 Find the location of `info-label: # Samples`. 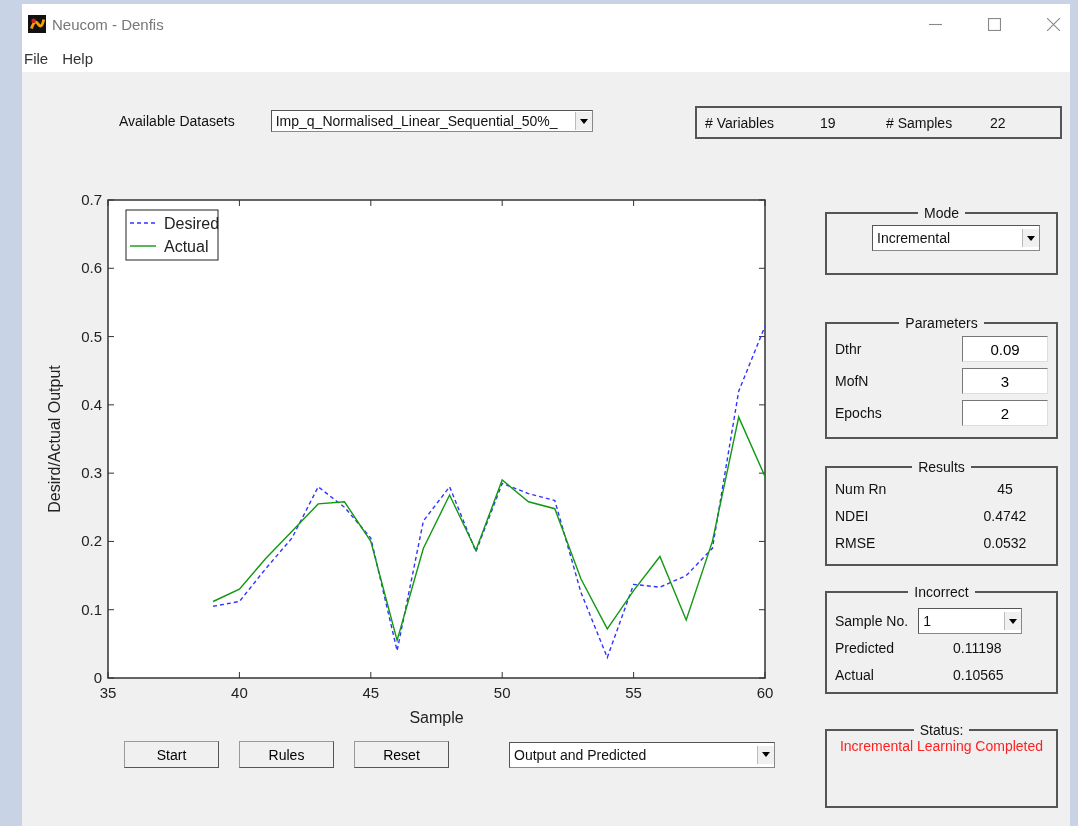

info-label: # Samples is located at coordinates (920, 122).